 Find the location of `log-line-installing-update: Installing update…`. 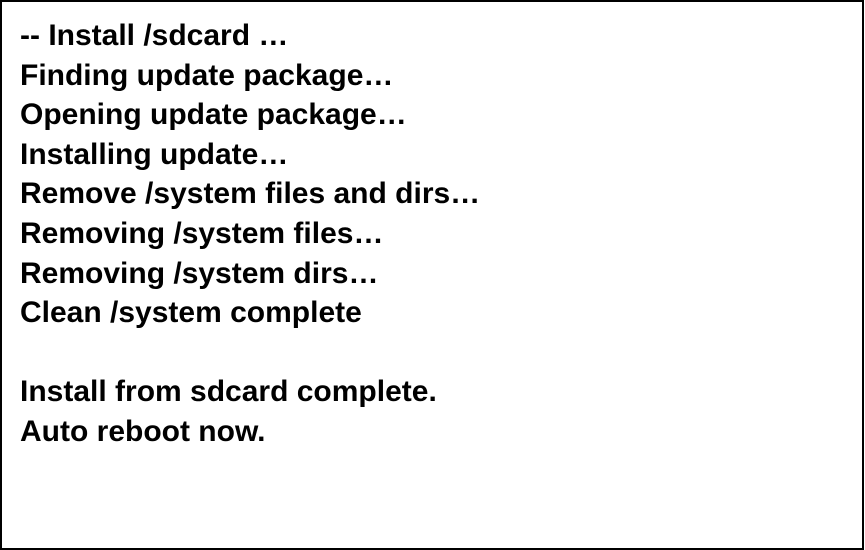

log-line-installing-update: Installing update… is located at coordinates (154, 154).